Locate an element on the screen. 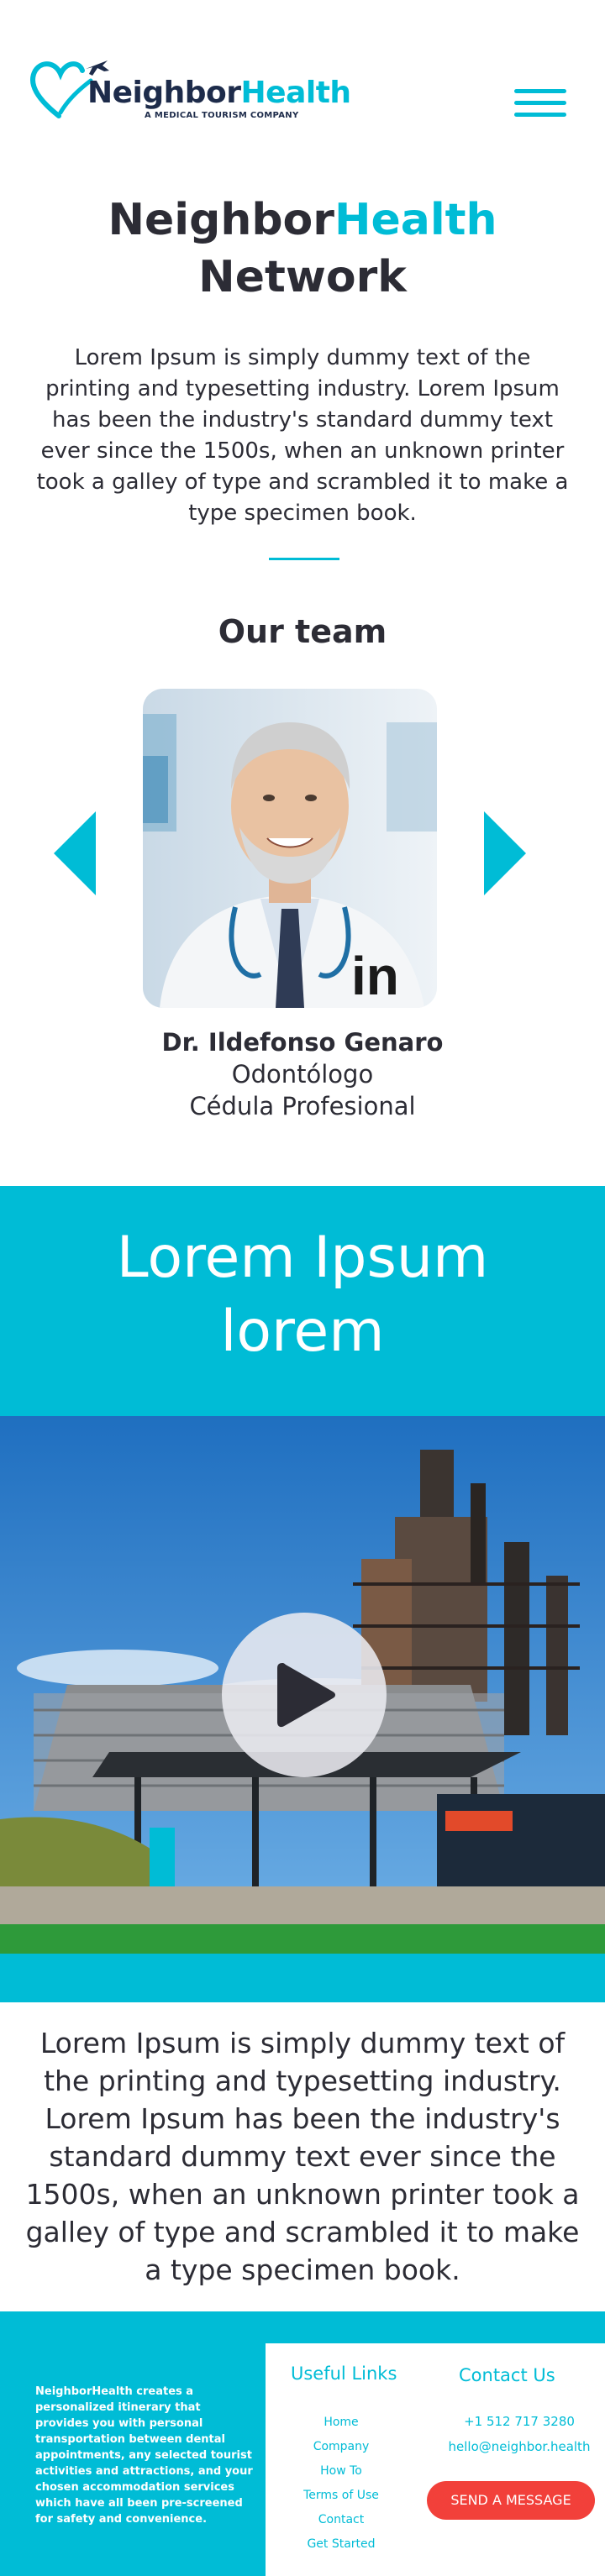 The height and width of the screenshot is (2576, 605). site-header: NeighborHealth A MEDICAL TOURISM COMPANY is located at coordinates (302, 84).